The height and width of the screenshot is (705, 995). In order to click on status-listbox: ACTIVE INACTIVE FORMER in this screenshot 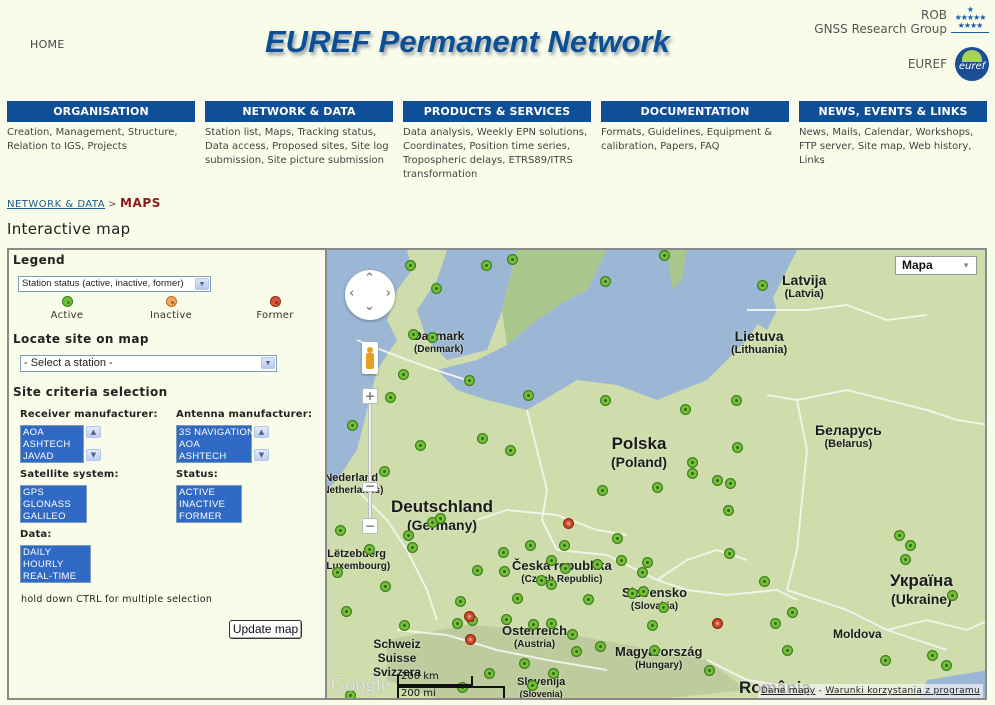, I will do `click(209, 504)`.